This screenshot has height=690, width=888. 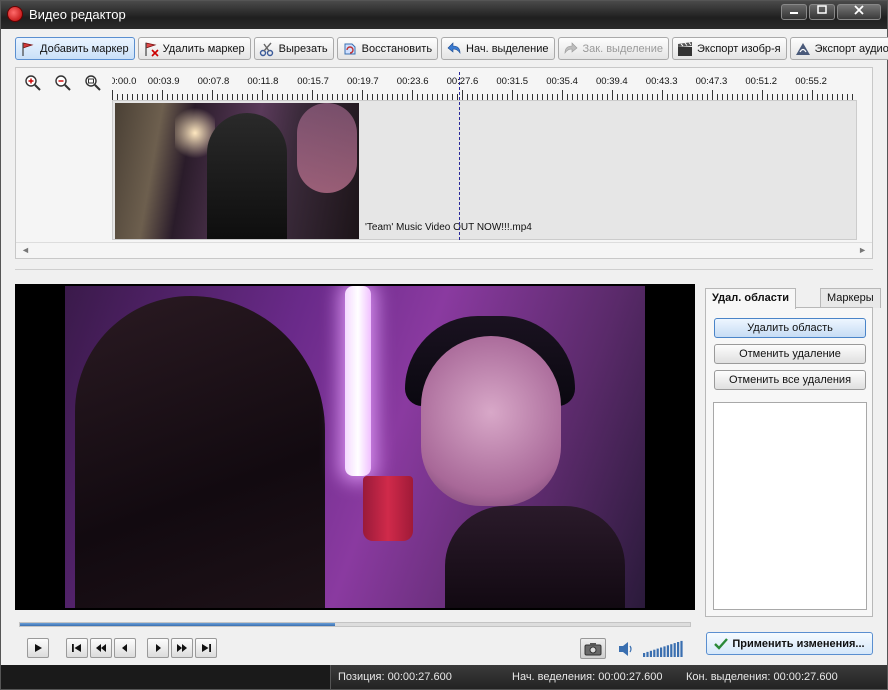 What do you see at coordinates (247, 176) in the screenshot?
I see `thumbnail-figure` at bounding box center [247, 176].